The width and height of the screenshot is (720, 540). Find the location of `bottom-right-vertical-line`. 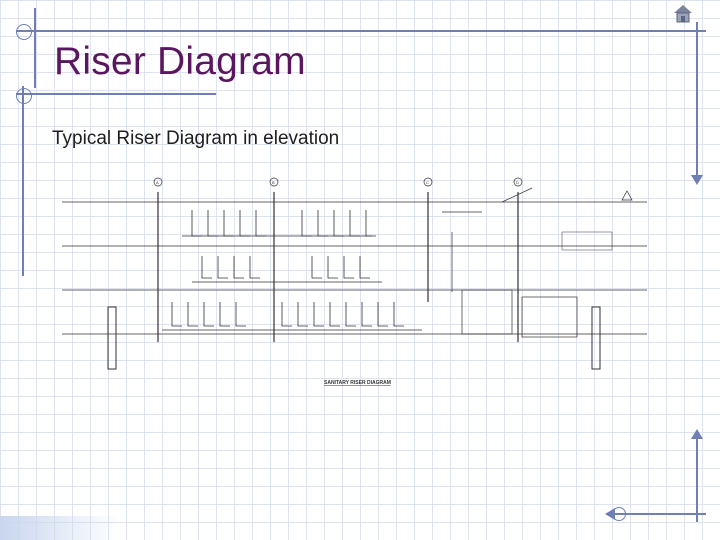

bottom-right-vertical-line is located at coordinates (697, 477).